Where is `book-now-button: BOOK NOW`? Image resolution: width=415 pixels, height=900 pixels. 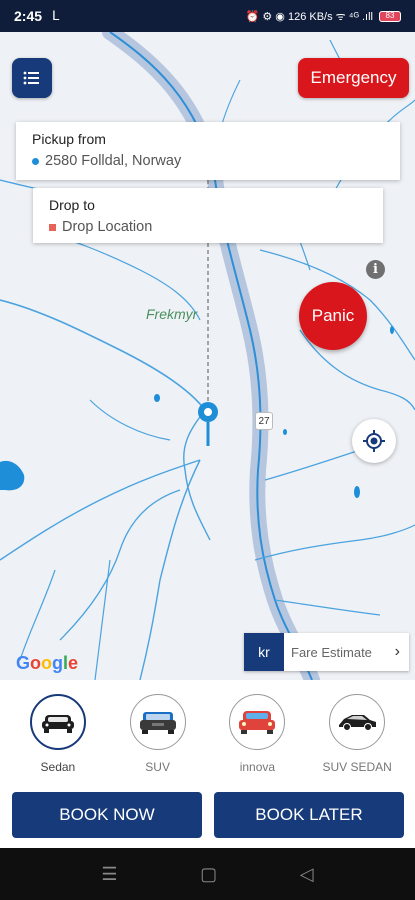
book-now-button: BOOK NOW is located at coordinates (107, 815).